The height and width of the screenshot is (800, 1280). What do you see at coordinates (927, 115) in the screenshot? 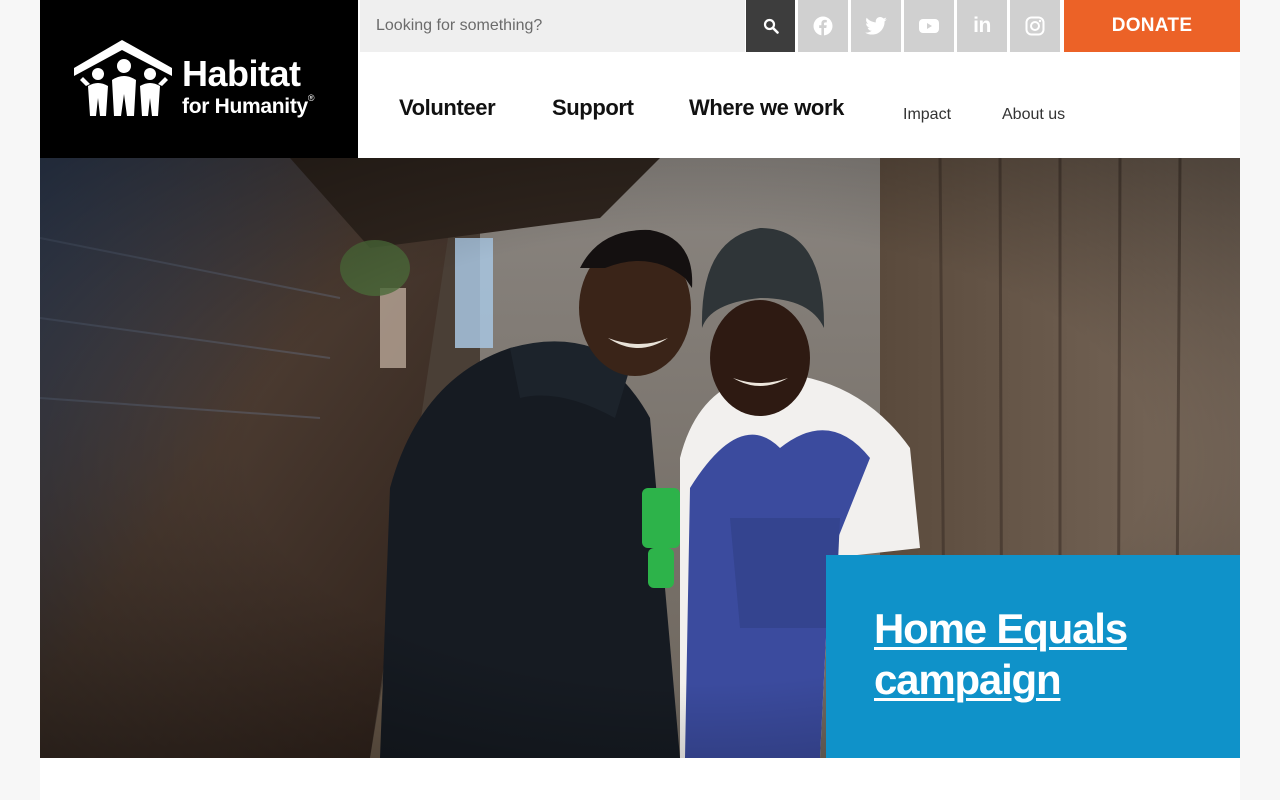
I see `nav-impact: Impact` at bounding box center [927, 115].